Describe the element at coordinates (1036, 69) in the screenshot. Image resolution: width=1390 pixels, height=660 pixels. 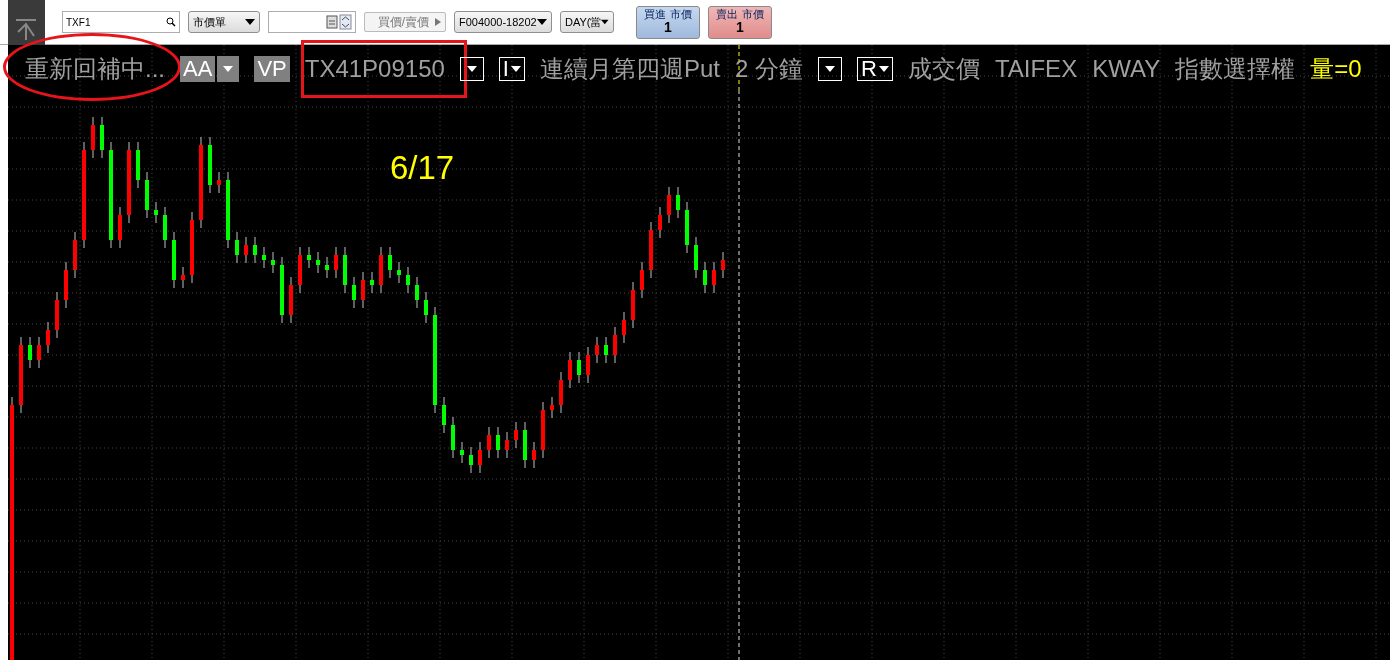
I see `header-label: TAIFEX` at that location.